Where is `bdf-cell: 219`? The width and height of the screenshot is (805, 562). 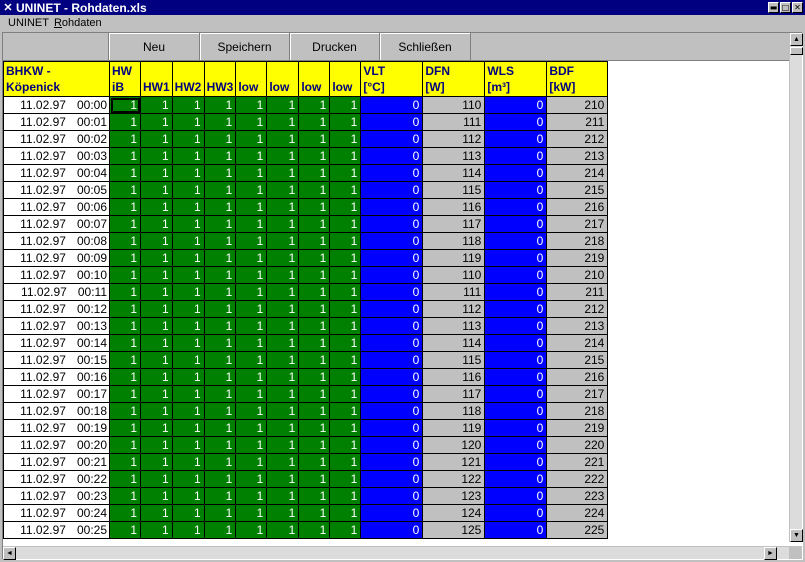
bdf-cell: 219 is located at coordinates (577, 258).